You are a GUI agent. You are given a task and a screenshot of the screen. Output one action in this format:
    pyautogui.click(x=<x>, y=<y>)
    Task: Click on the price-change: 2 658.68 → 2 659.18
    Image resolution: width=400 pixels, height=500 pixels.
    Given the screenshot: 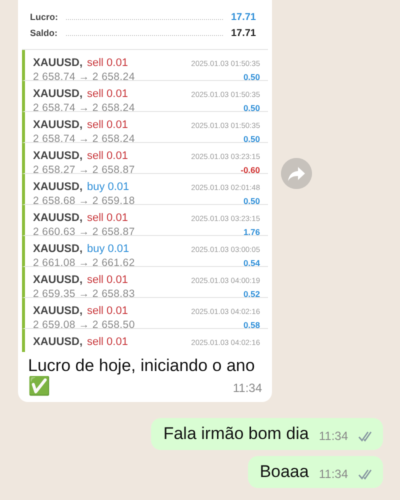 What is the action you would take?
    pyautogui.click(x=84, y=201)
    